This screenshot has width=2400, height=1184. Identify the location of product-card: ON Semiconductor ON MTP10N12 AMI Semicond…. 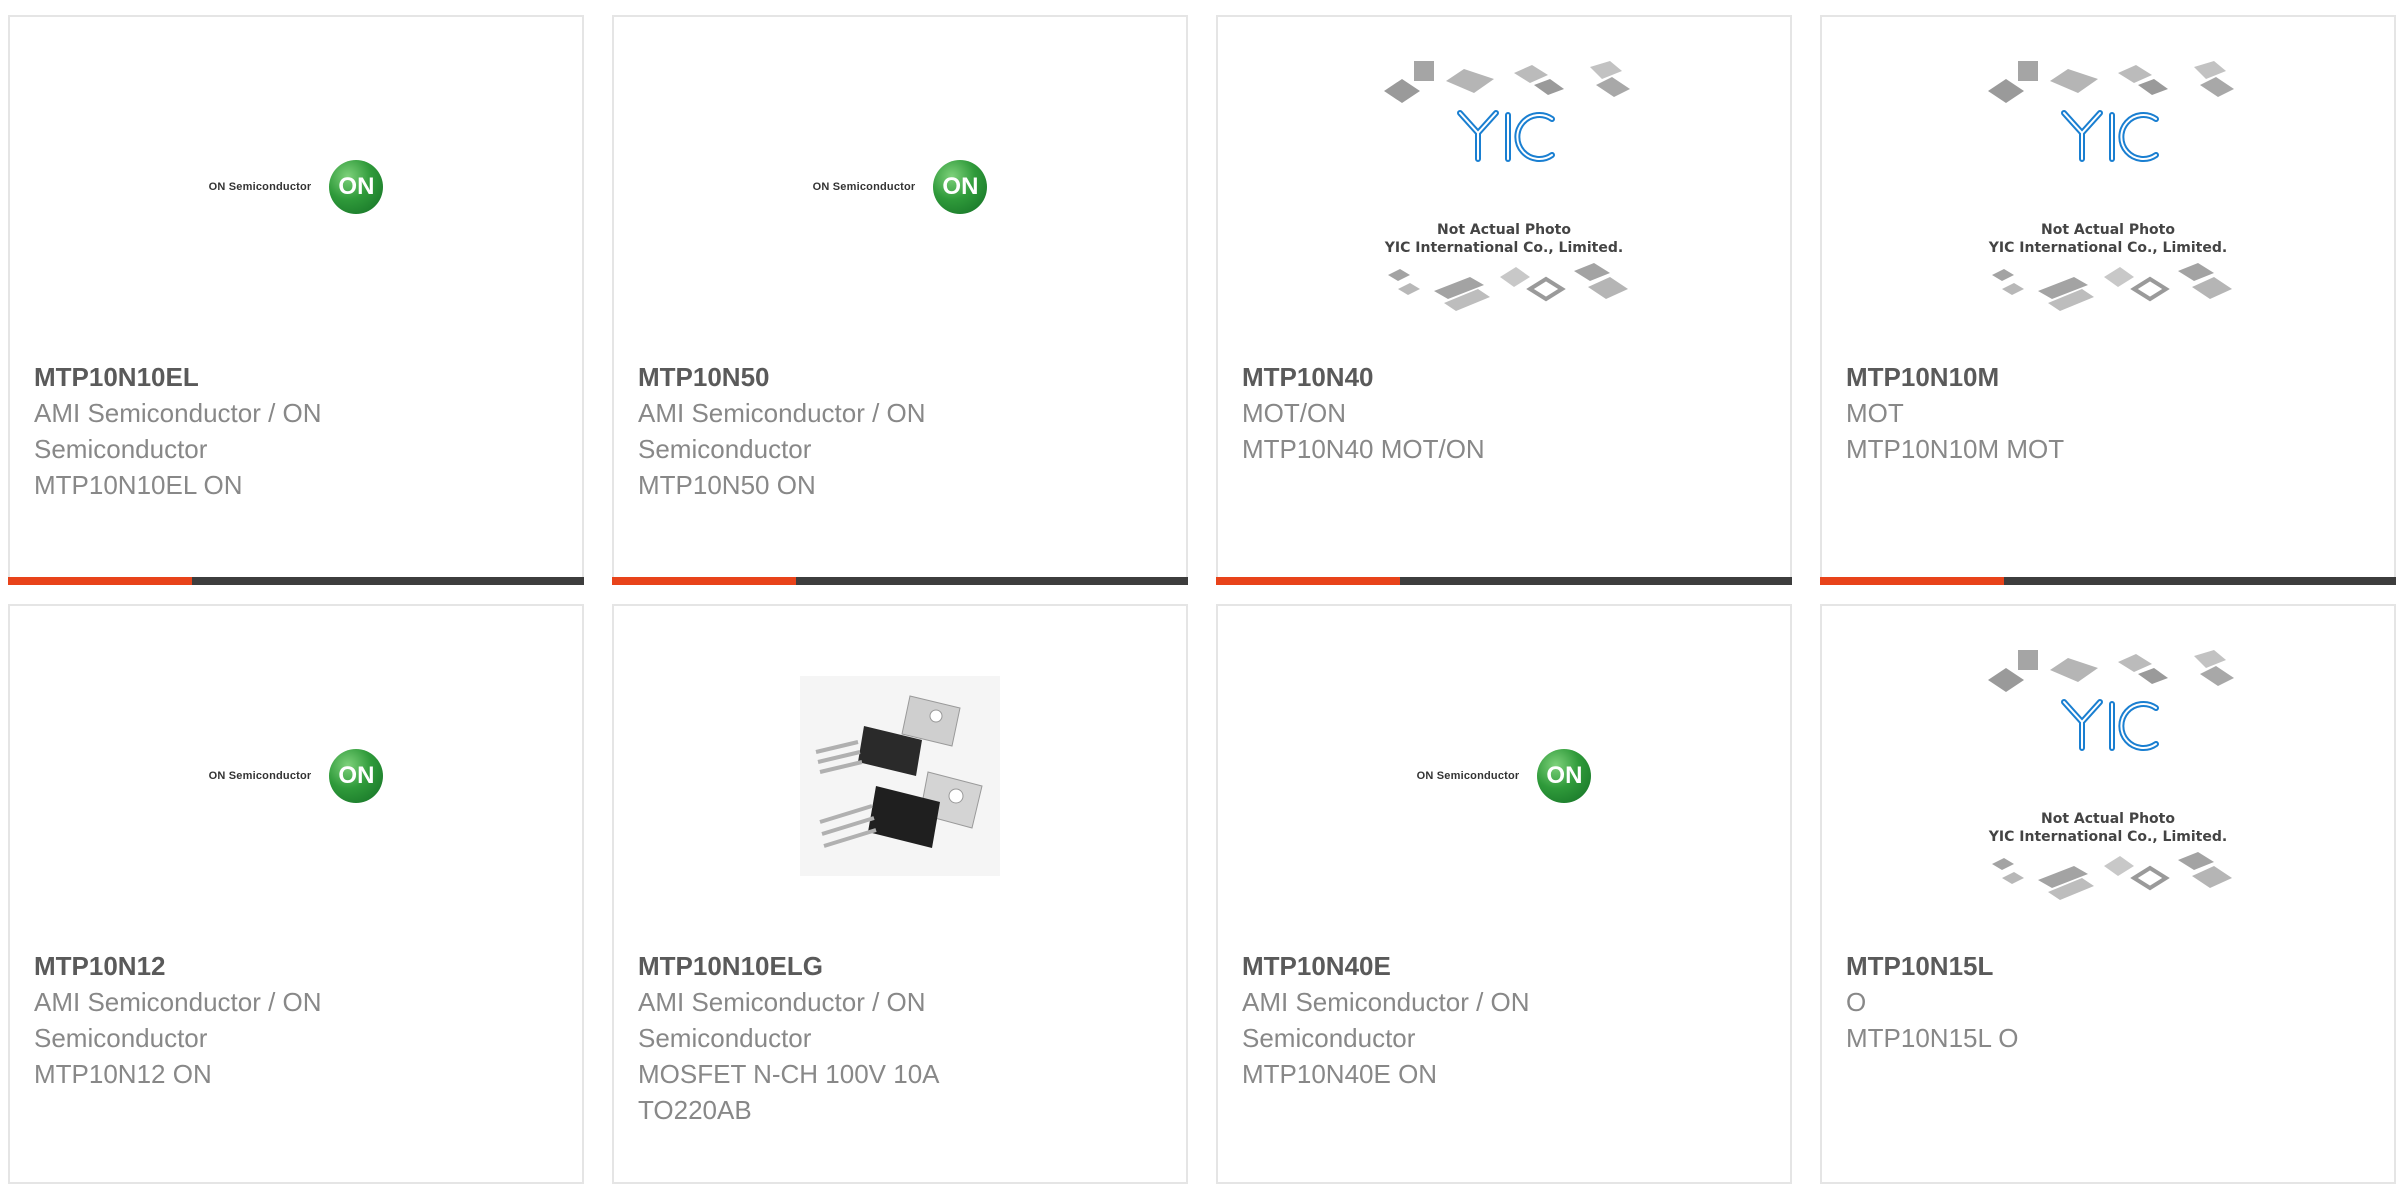
(296, 894).